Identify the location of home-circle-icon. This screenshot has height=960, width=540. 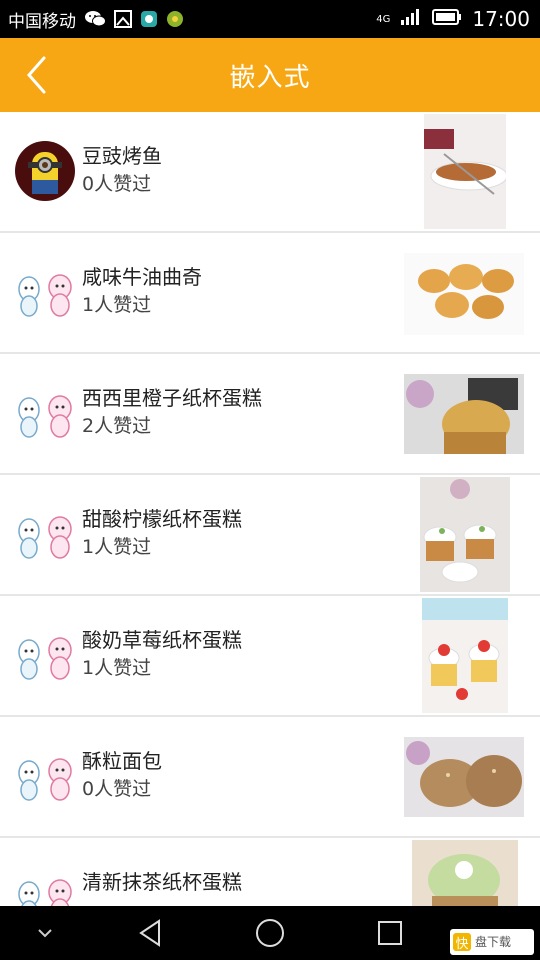
(270, 933).